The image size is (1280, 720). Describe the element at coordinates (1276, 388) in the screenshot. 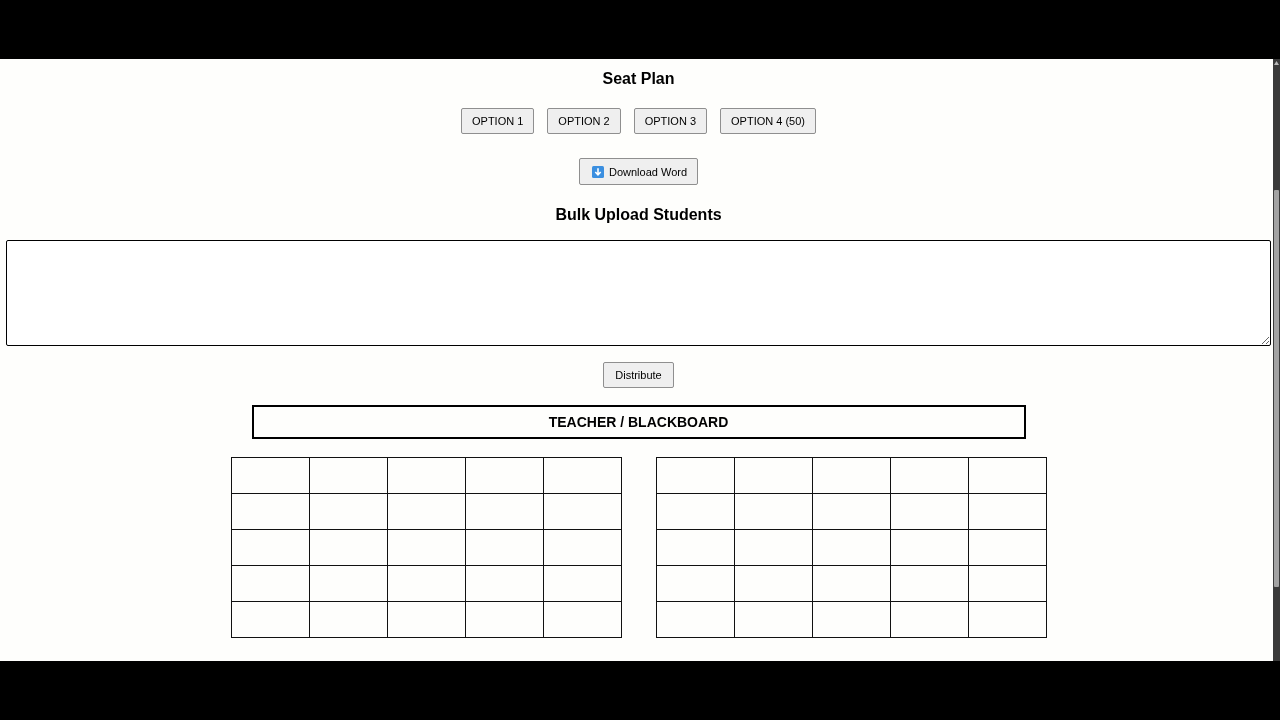

I see `scrollbar-thumb` at that location.